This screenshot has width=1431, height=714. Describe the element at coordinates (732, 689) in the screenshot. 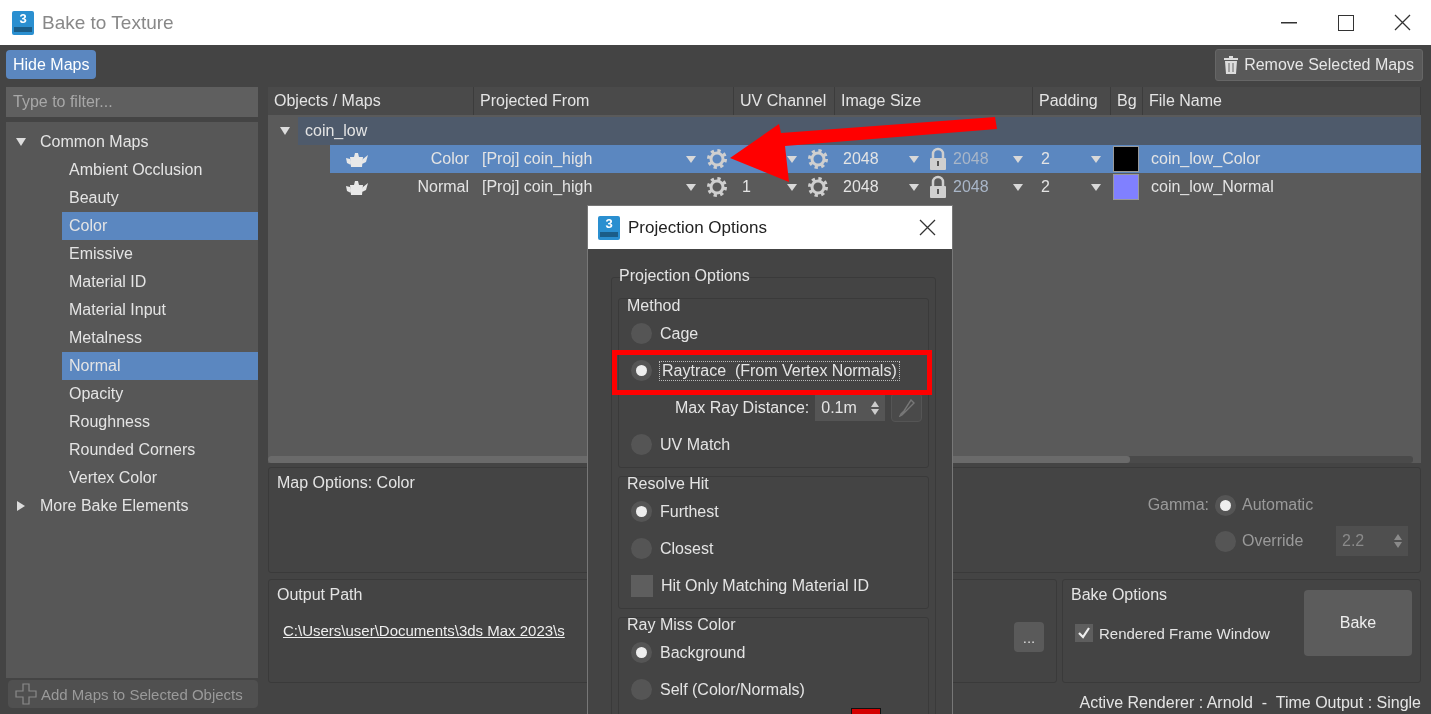

I see `radio-label: Self (Color/Normals)` at that location.